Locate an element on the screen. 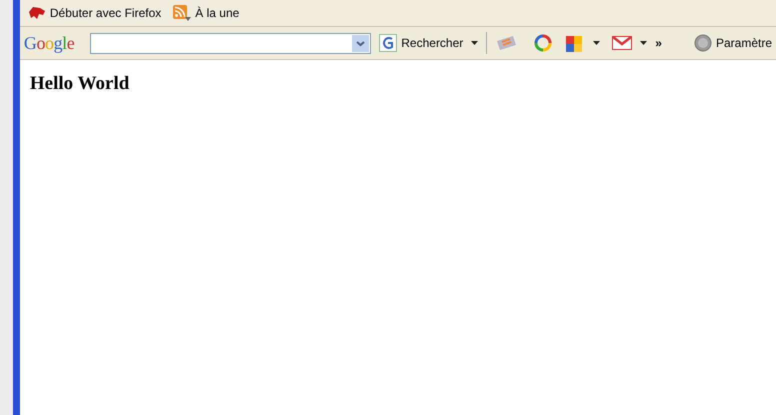 This screenshot has height=415, width=776. search-button: Rechercher is located at coordinates (421, 43).